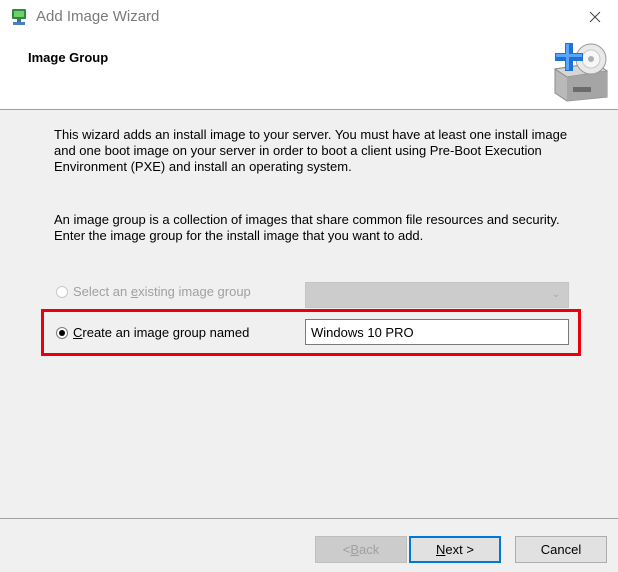 This screenshot has height=572, width=618. What do you see at coordinates (162, 291) in the screenshot?
I see `select-existing-label: Select an existing image group` at bounding box center [162, 291].